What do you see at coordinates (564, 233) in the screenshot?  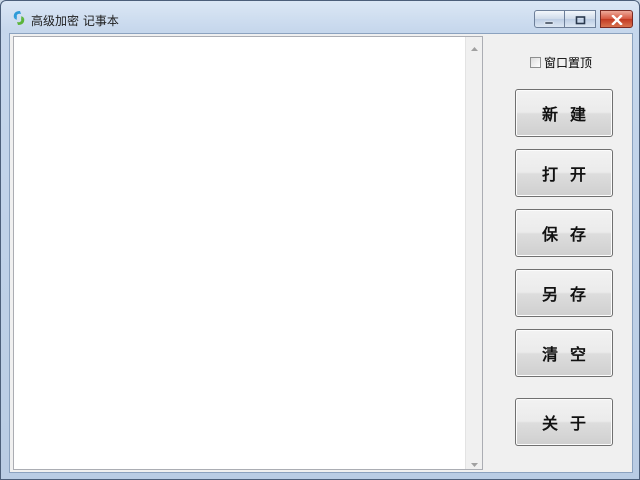 I see `save-button: 保存` at bounding box center [564, 233].